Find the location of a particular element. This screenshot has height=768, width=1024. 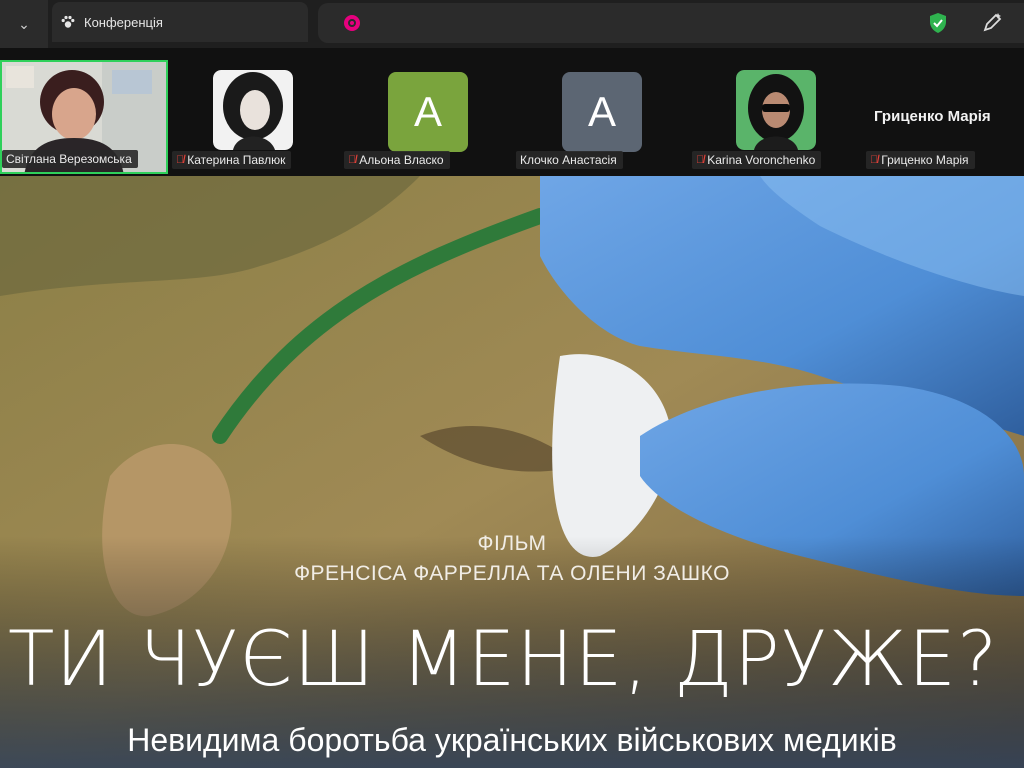

tab-list-dropdown: ⌄ is located at coordinates (24, 24).